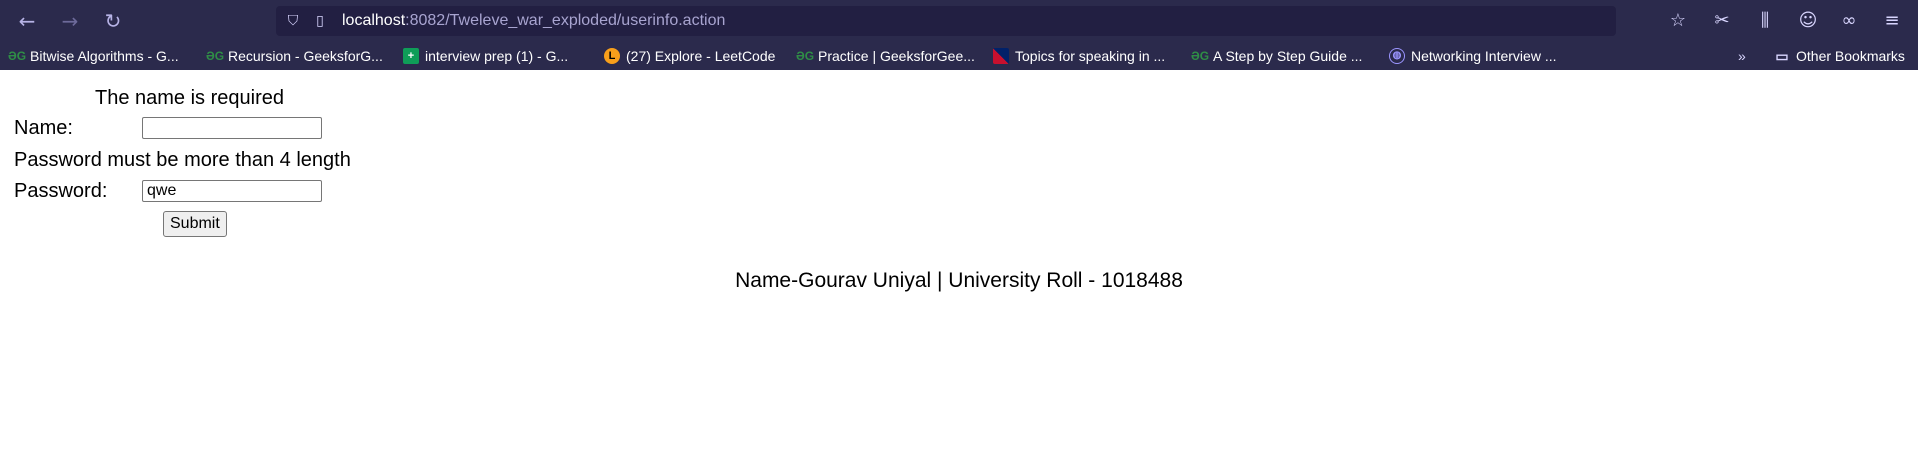 The height and width of the screenshot is (456, 1918). I want to click on shield-icon: ⛉, so click(293, 21).